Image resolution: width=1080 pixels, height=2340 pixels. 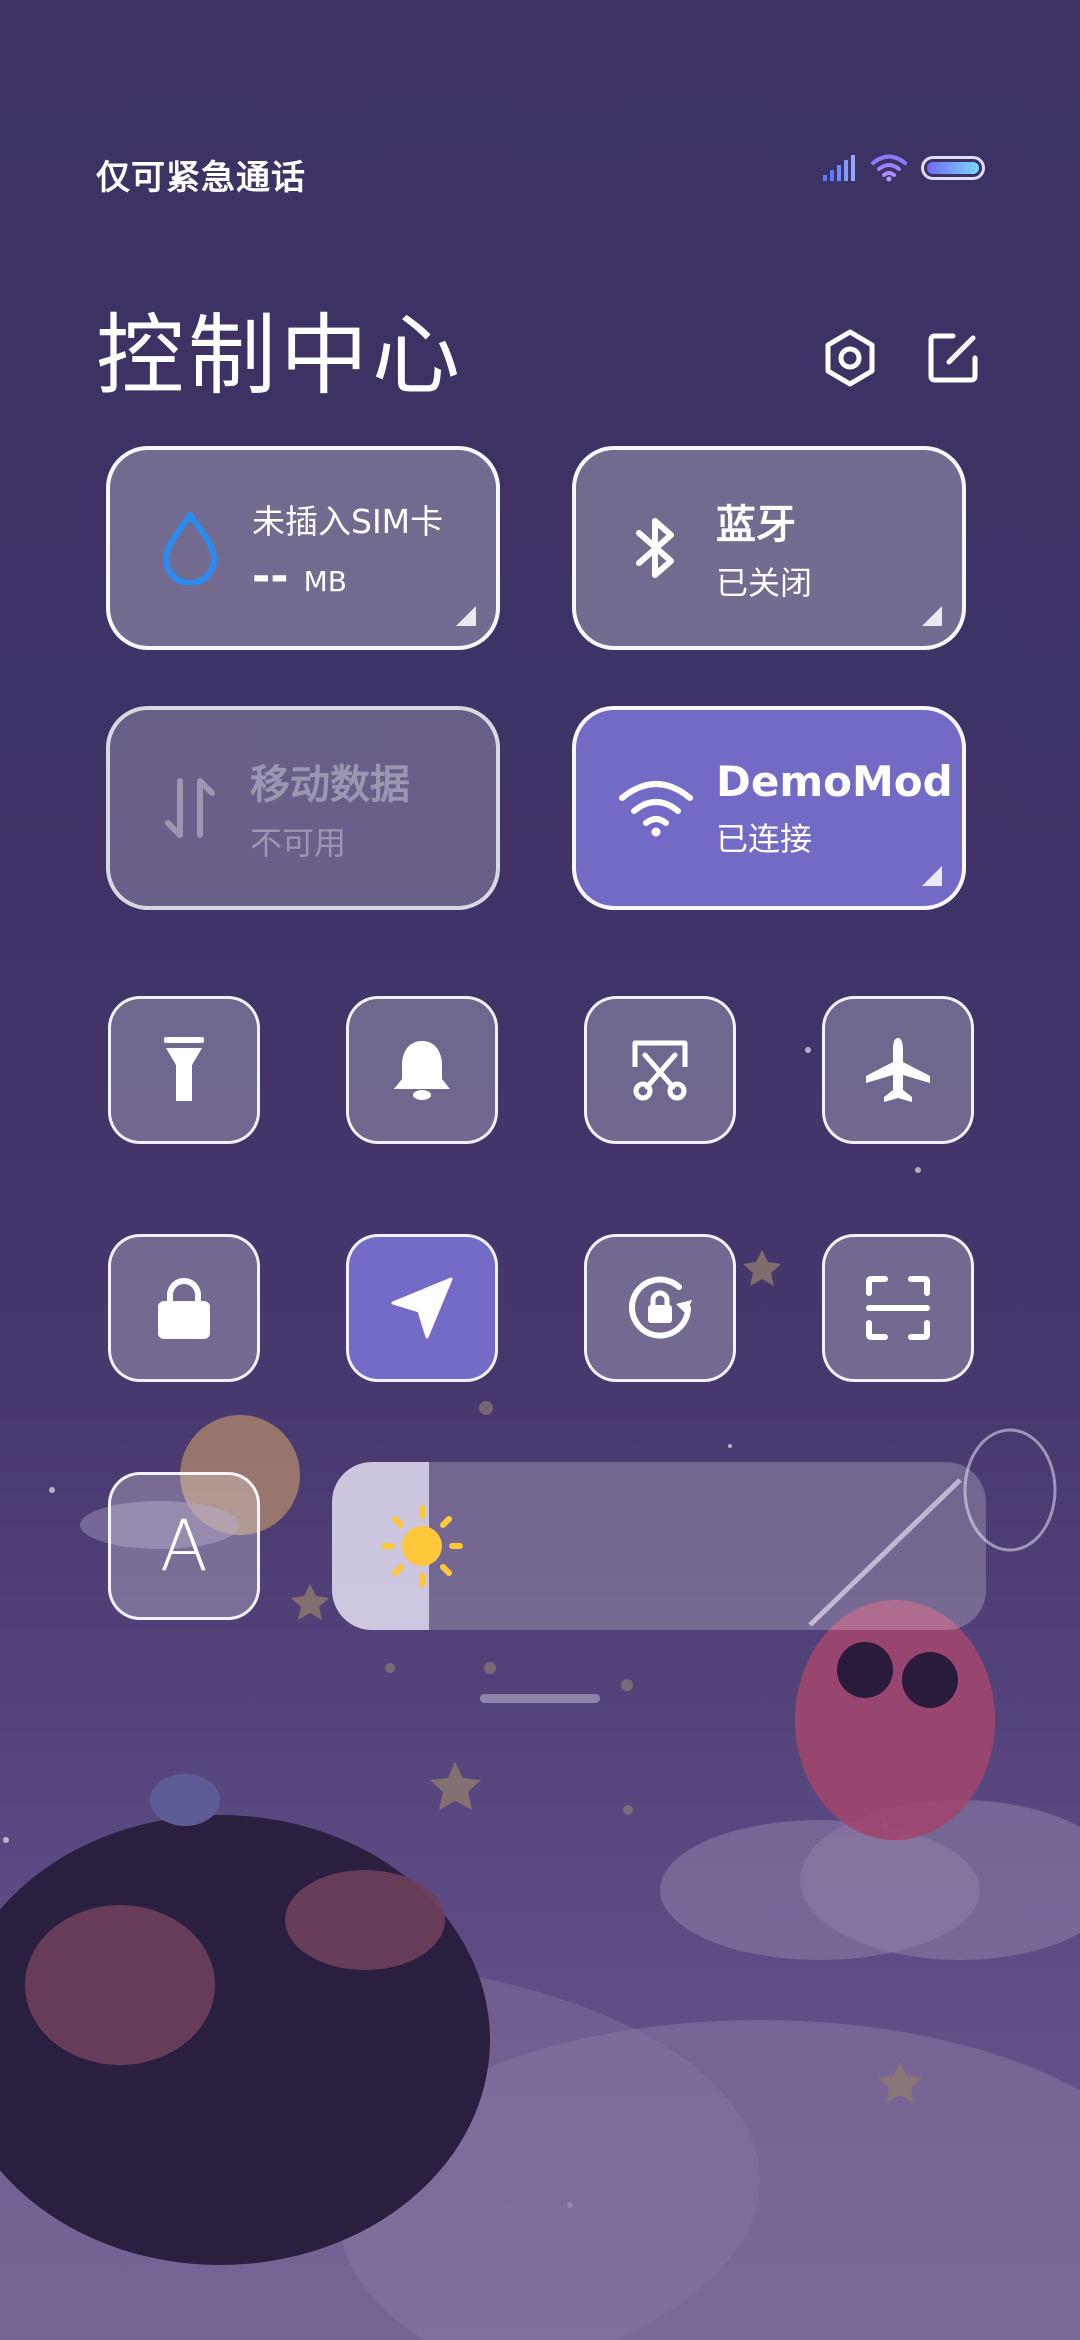 What do you see at coordinates (280, 355) in the screenshot?
I see `page-title: 控制中心` at bounding box center [280, 355].